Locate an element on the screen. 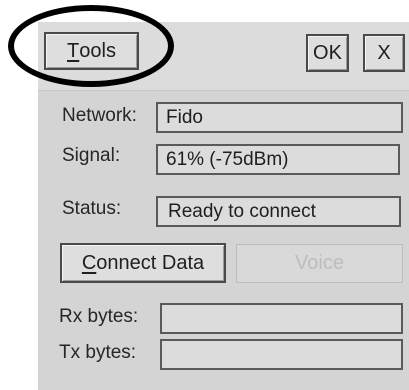  tools-label: ools is located at coordinates (97, 50).